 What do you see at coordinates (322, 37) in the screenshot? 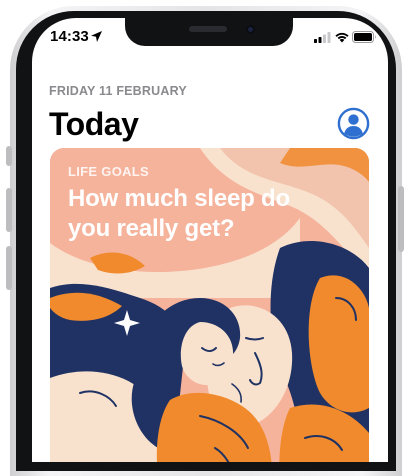
I see `cellular-signal-icon` at bounding box center [322, 37].